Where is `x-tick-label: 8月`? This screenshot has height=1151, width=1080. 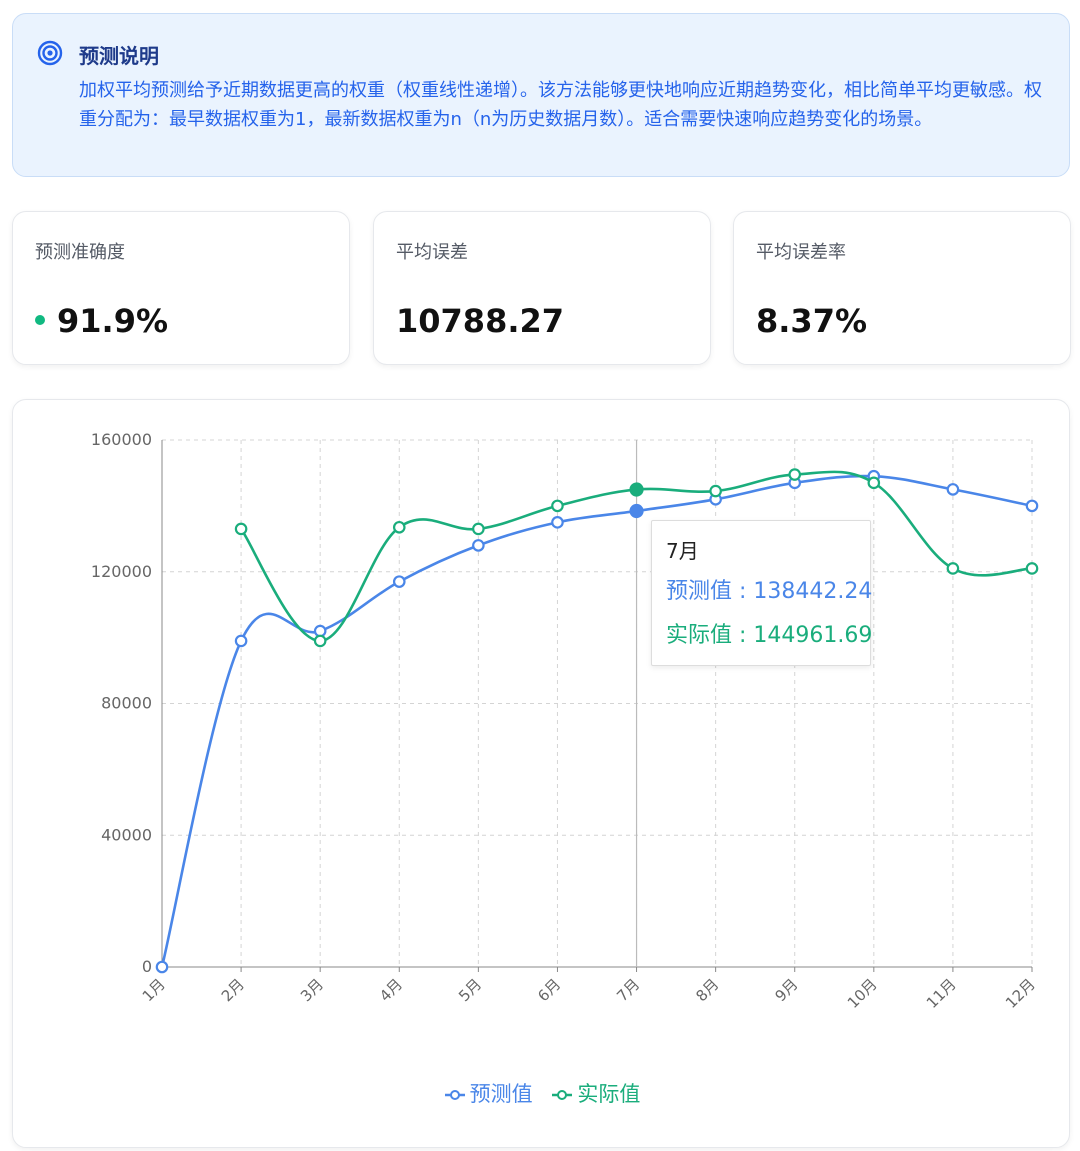
x-tick-label: 8月 is located at coordinates (707, 990).